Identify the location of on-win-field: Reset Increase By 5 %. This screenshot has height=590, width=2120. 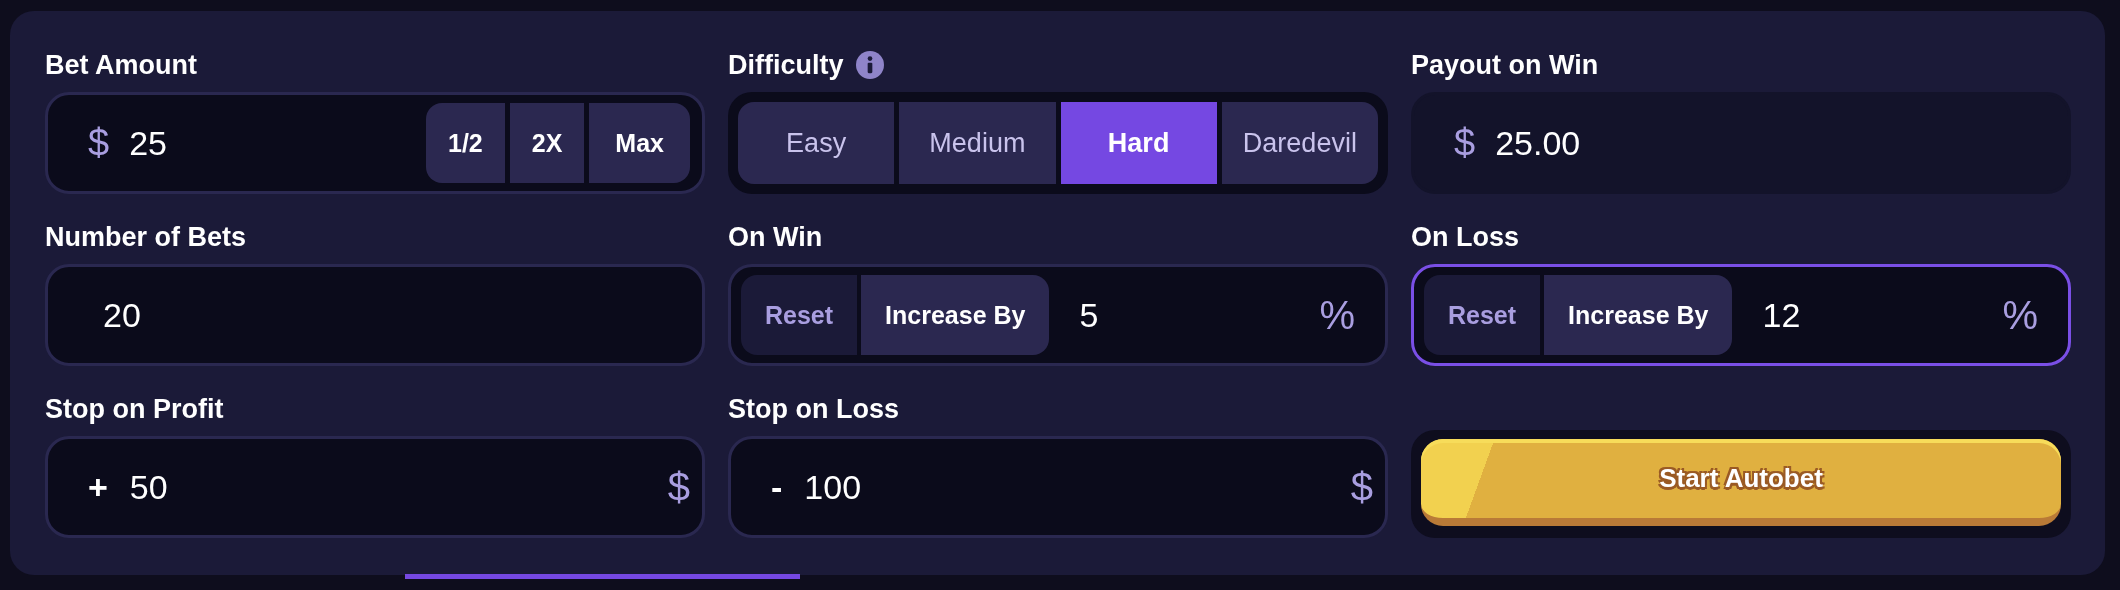
(1058, 315).